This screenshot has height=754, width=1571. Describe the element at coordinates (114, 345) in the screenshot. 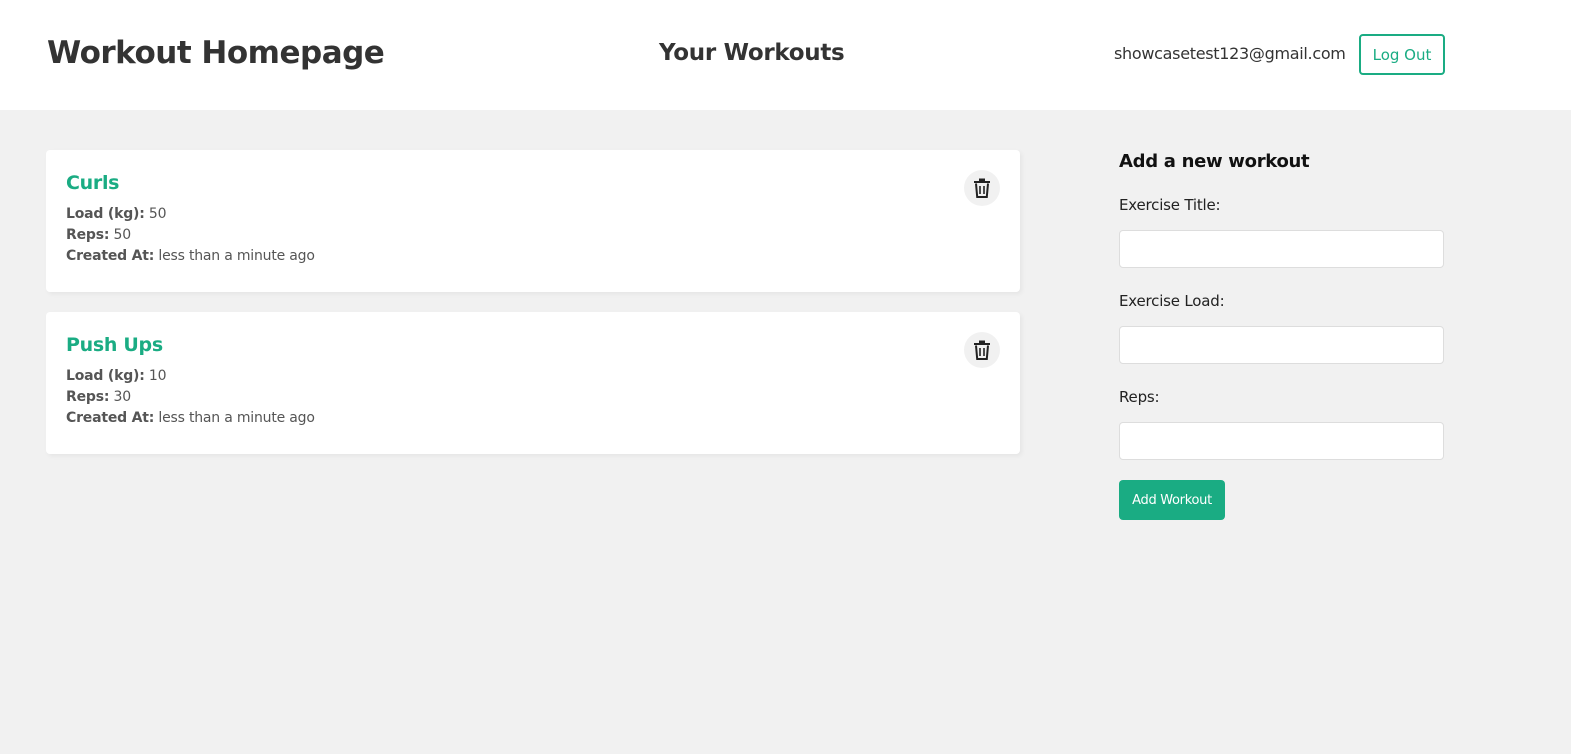

I see `workout-title: Push Ups` at that location.